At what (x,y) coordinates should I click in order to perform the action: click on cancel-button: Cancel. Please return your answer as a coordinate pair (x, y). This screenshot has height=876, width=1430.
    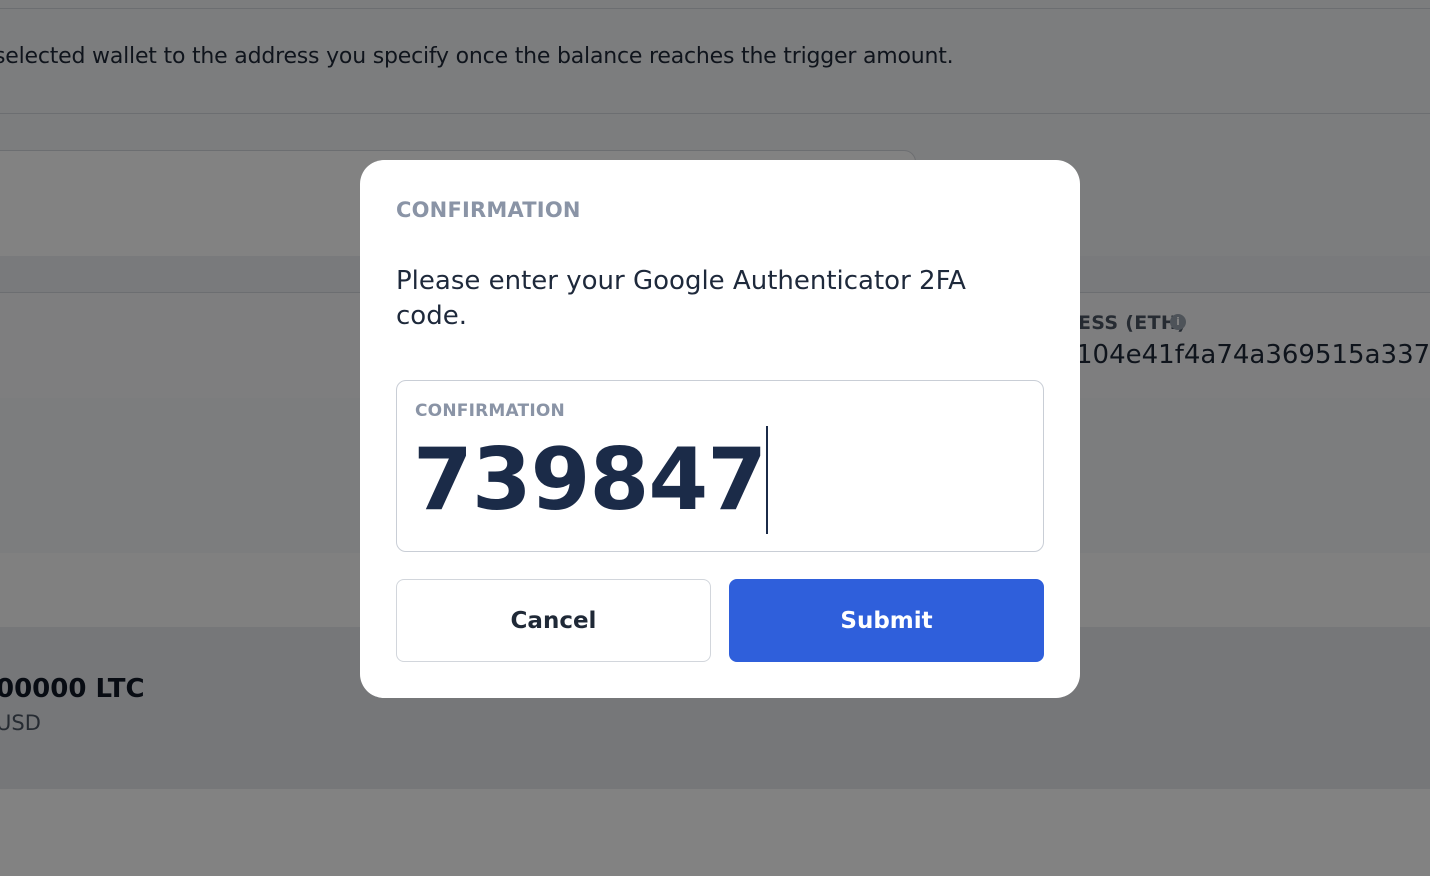
    Looking at the image, I should click on (553, 620).